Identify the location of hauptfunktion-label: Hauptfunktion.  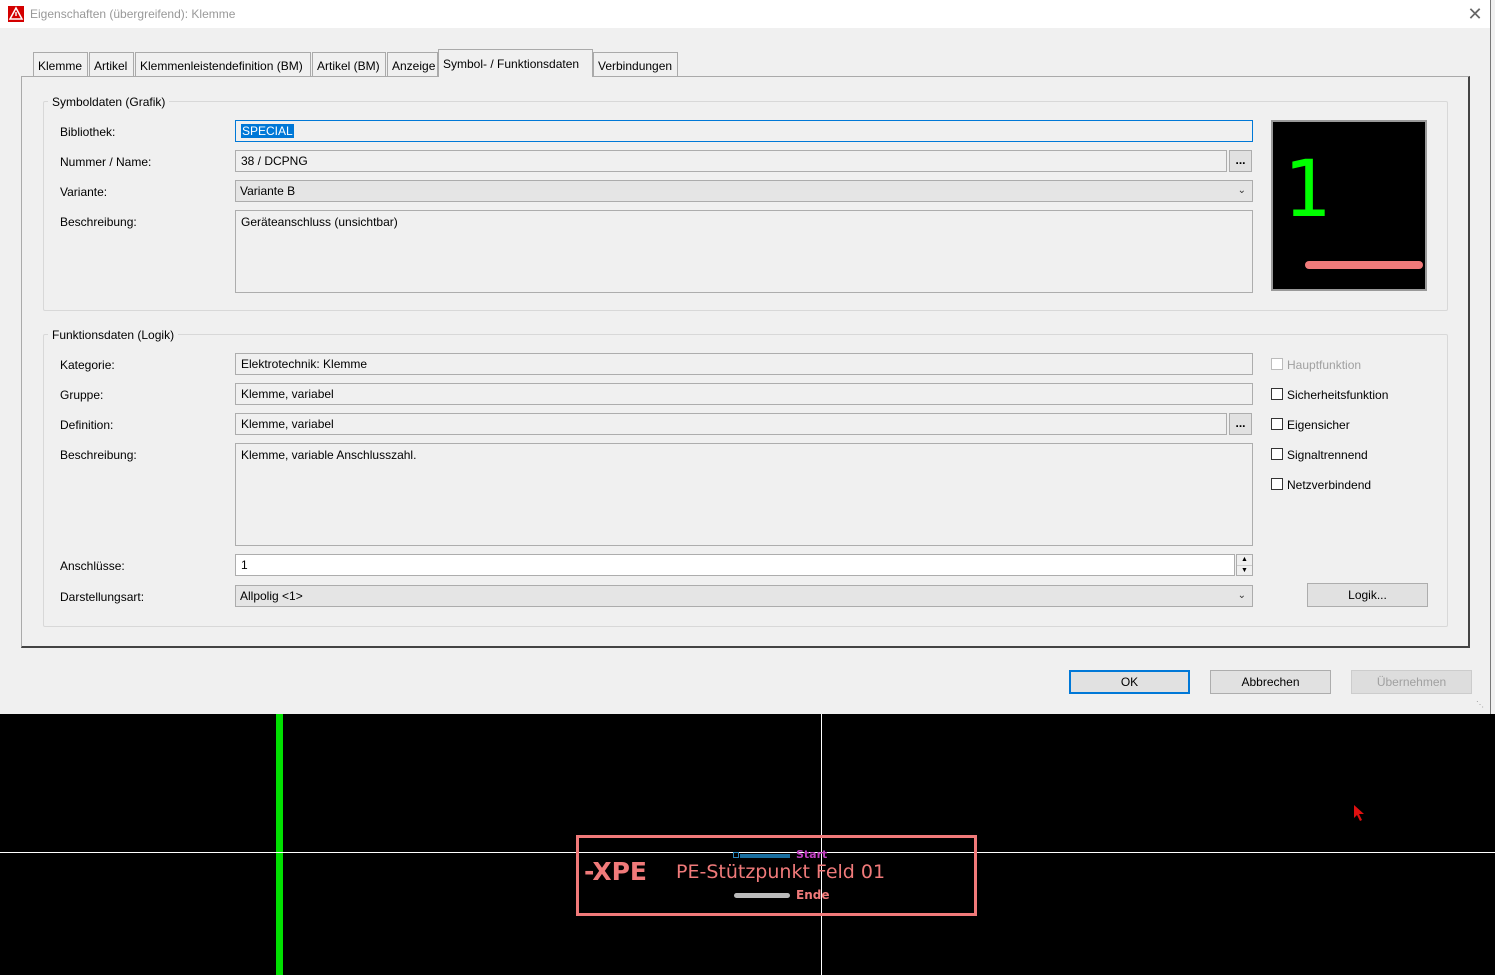
(1324, 365).